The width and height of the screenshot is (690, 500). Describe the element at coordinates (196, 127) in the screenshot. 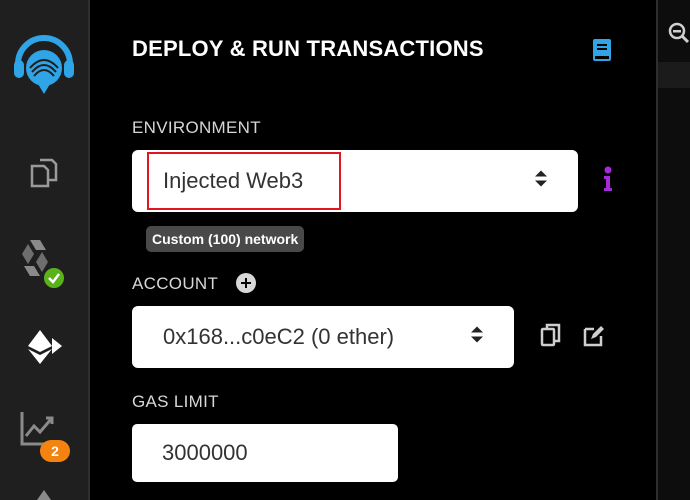

I see `environment-label: ENVIRONMENT` at that location.